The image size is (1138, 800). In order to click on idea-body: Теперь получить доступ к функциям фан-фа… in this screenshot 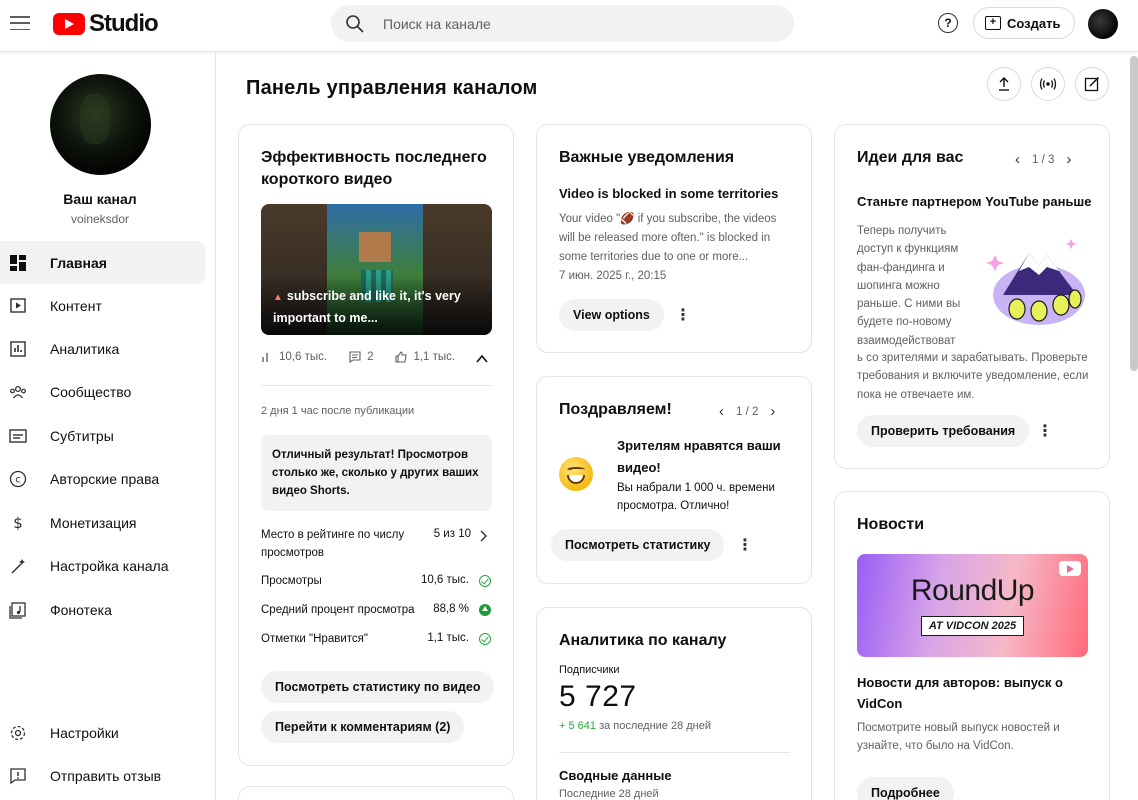, I will do `click(909, 286)`.